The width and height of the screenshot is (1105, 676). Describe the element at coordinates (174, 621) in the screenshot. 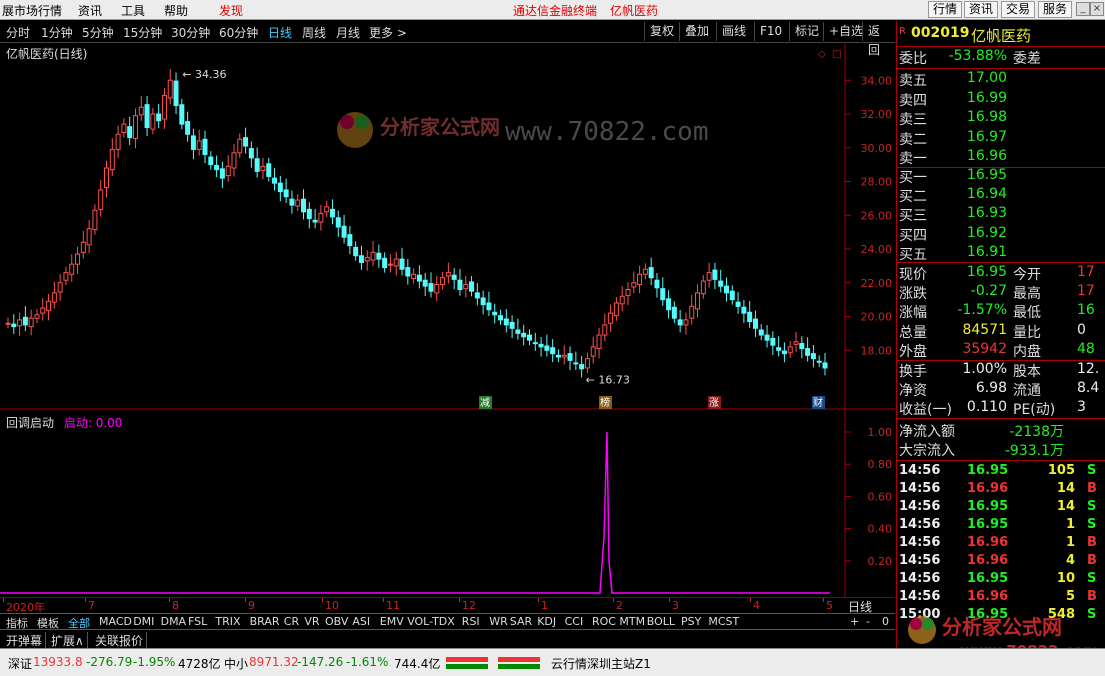

I see `tab-dma: DMA` at that location.